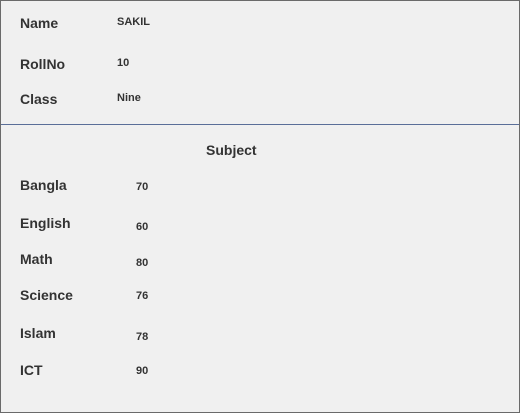  I want to click on subject-label-english: English, so click(45, 223).